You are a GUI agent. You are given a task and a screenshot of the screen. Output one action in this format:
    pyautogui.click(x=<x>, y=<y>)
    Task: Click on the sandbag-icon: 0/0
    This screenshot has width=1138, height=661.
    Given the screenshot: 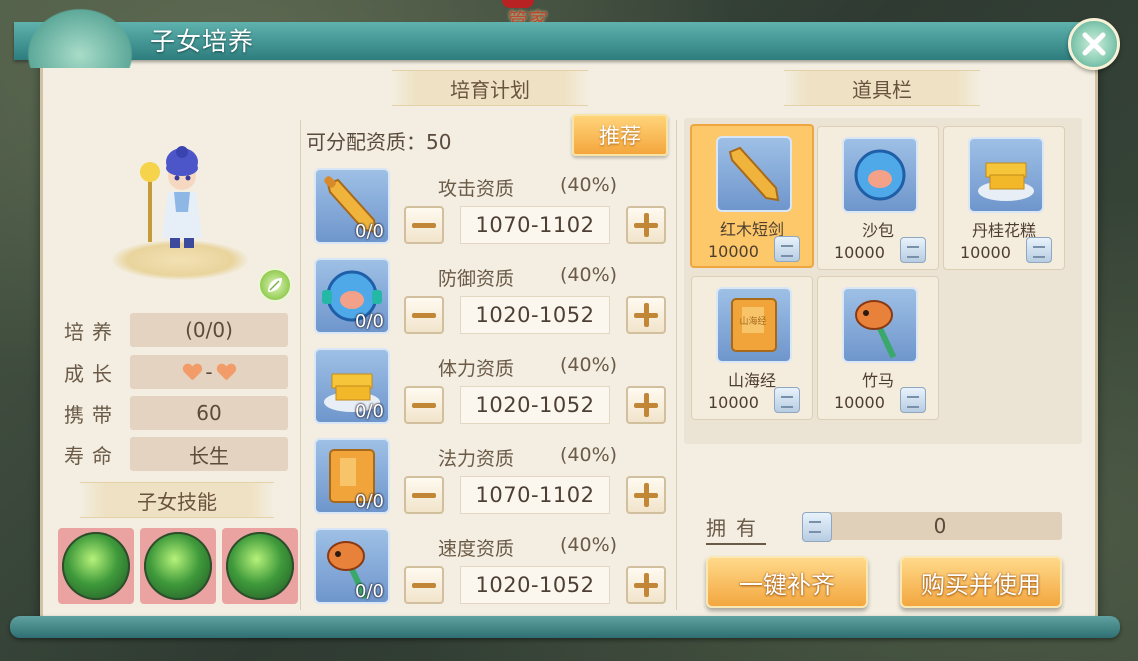 What is the action you would take?
    pyautogui.click(x=352, y=296)
    